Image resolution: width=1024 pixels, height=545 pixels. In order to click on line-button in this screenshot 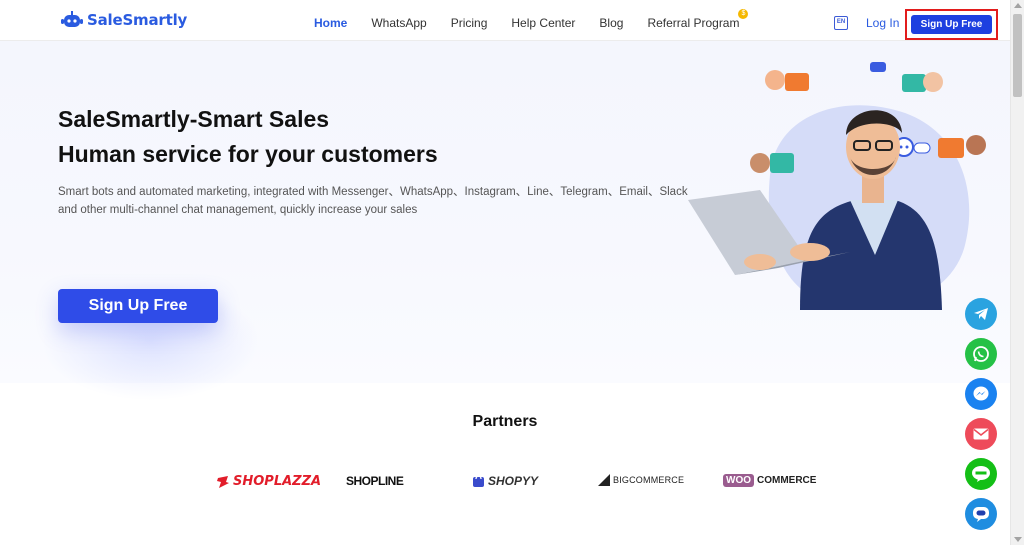, I will do `click(981, 474)`.